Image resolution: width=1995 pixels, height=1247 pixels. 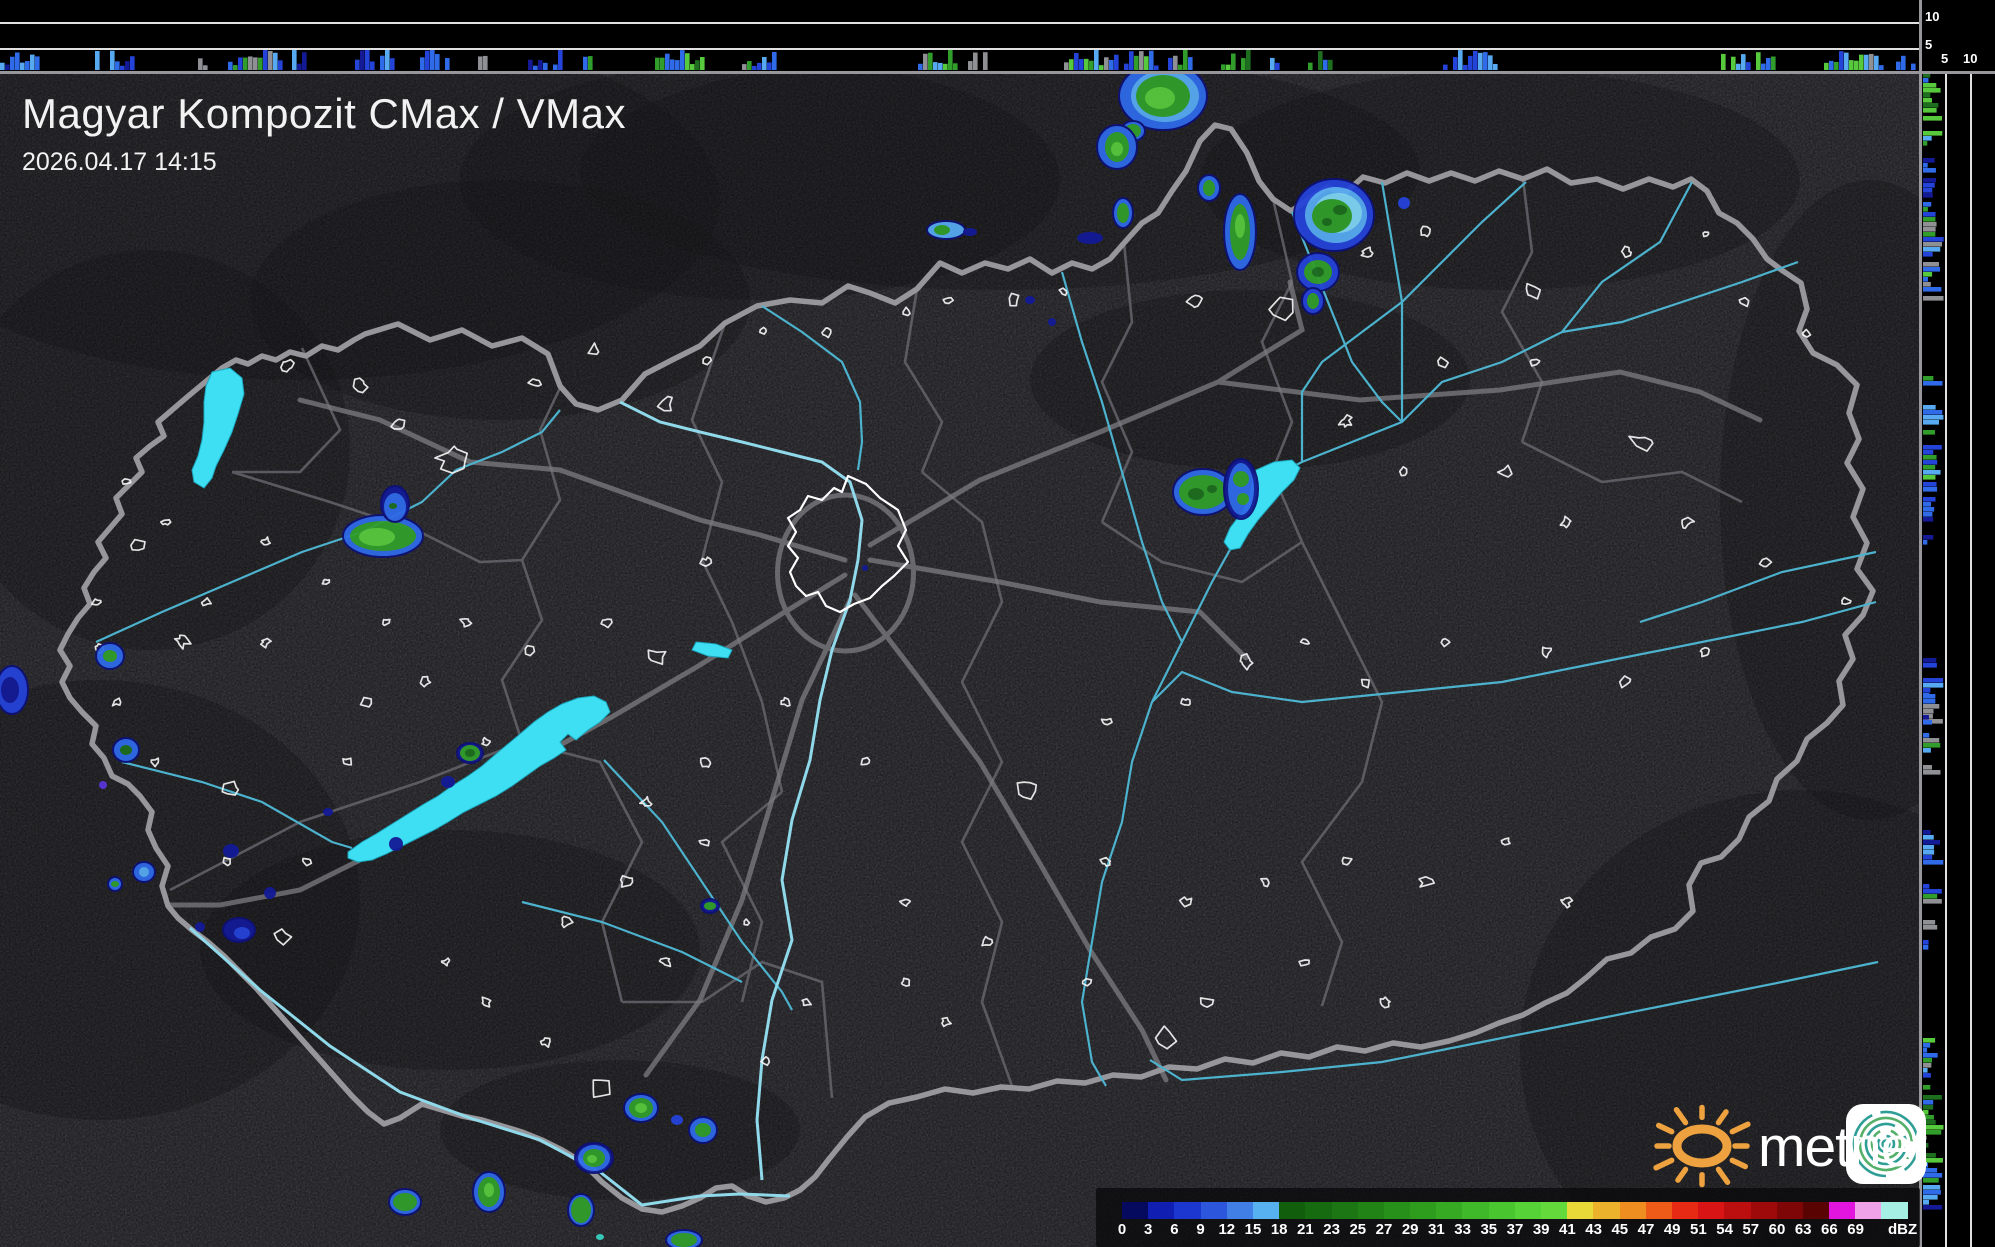 I want to click on metnet-branding: metnet, so click(x=1790, y=1143).